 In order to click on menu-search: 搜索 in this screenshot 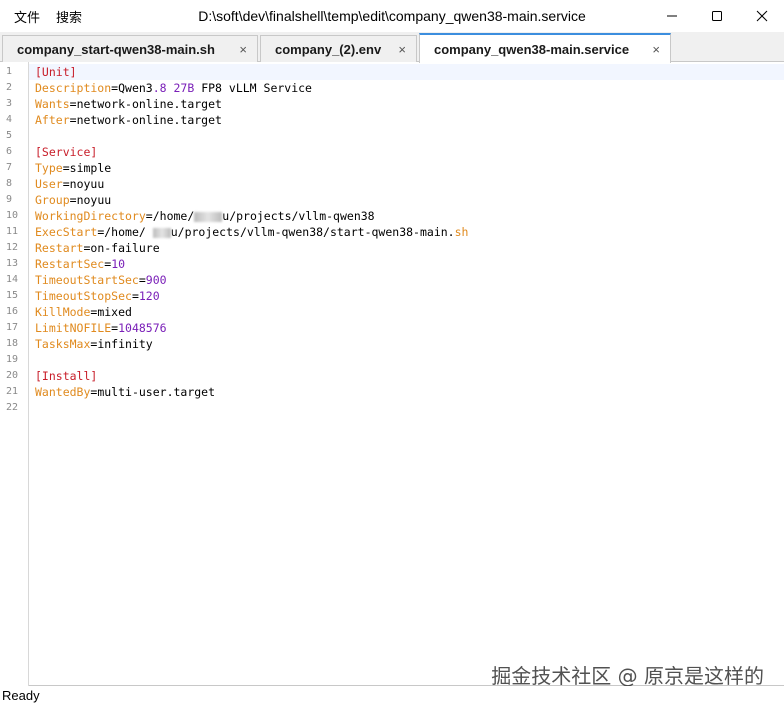, I will do `click(69, 16)`.